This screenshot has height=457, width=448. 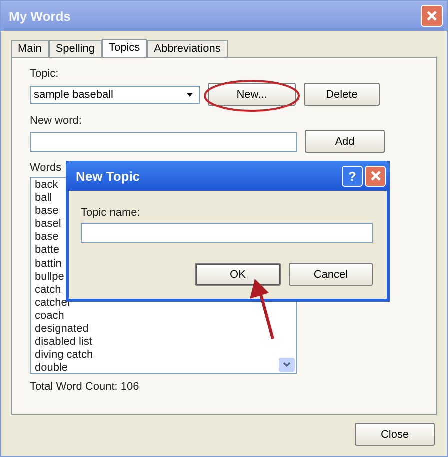 What do you see at coordinates (62, 329) in the screenshot?
I see `list-item: designated` at bounding box center [62, 329].